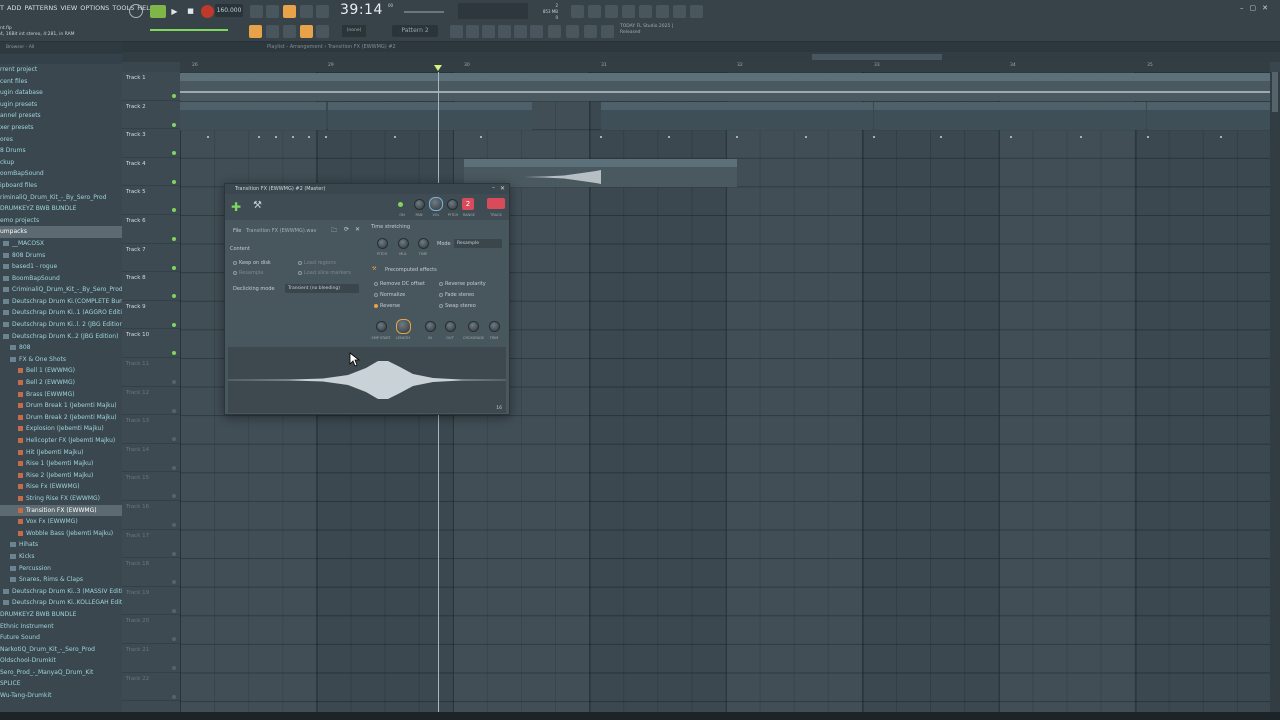  I want to click on track-header: Track 3, so click(151, 143).